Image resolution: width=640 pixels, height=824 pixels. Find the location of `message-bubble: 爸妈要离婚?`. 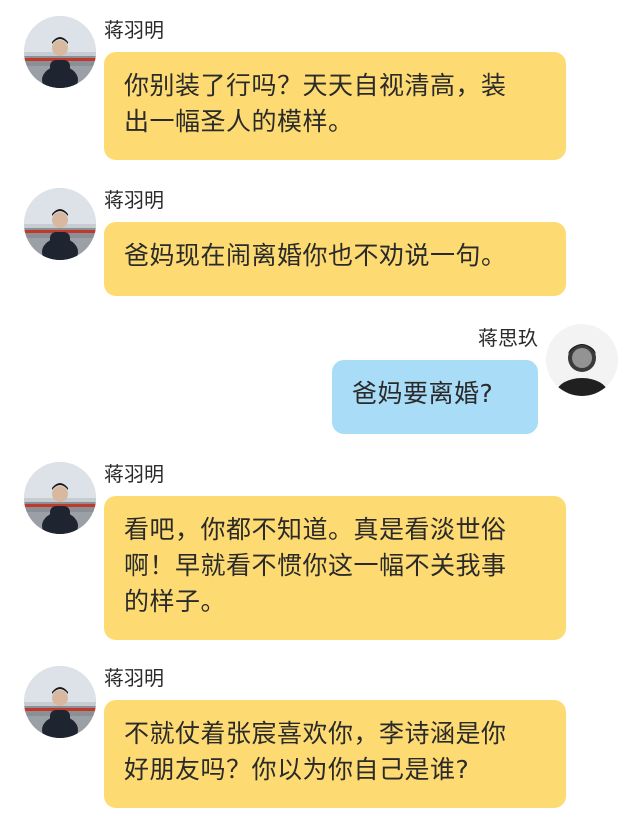

message-bubble: 爸妈要离婚? is located at coordinates (435, 397).